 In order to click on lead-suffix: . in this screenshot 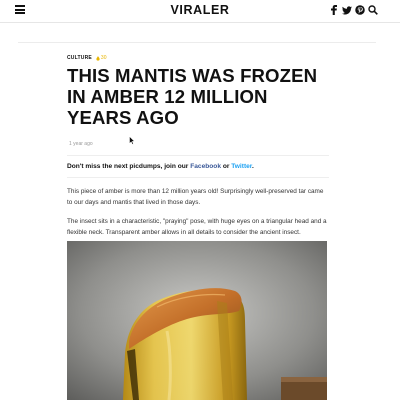, I will do `click(253, 166)`.